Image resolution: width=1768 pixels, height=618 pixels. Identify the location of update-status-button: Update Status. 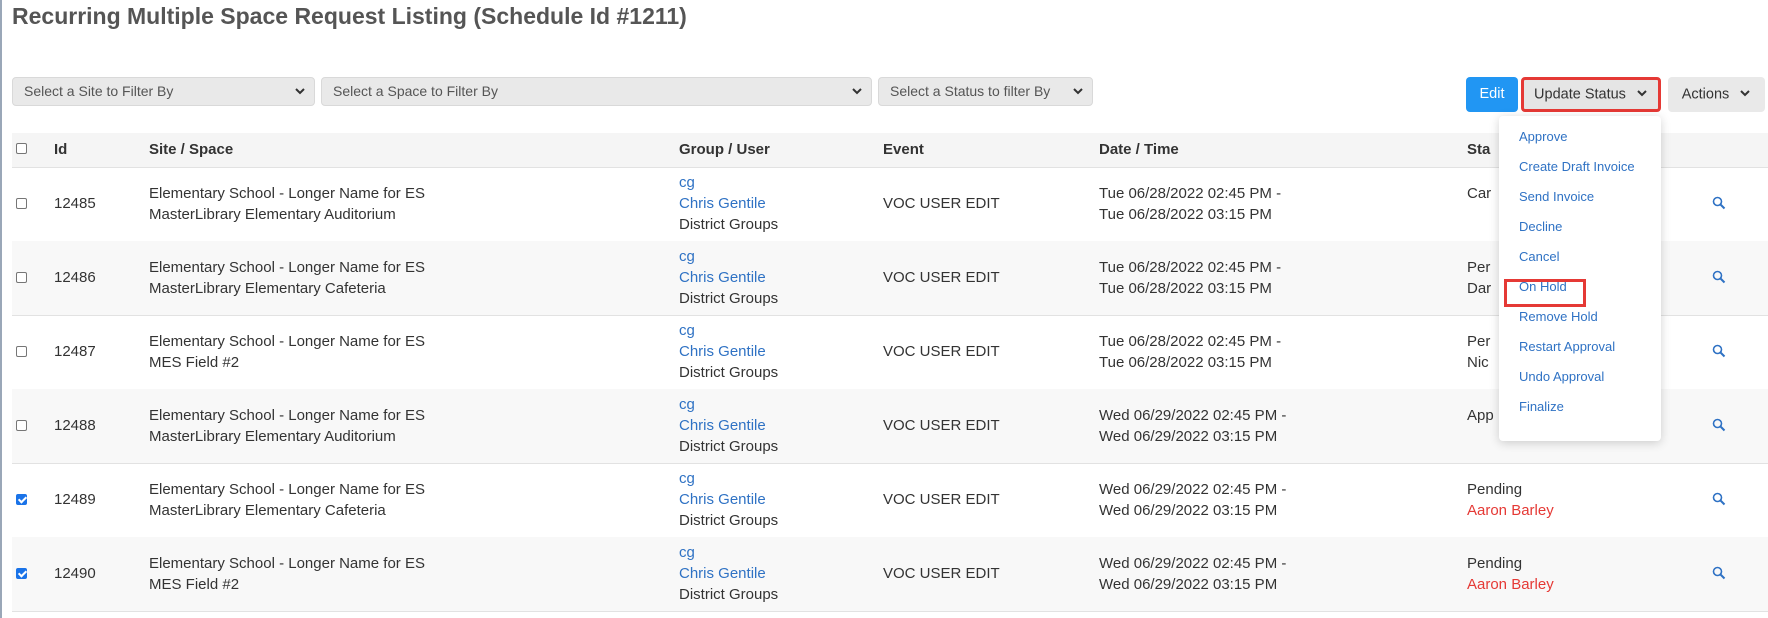
(1591, 94).